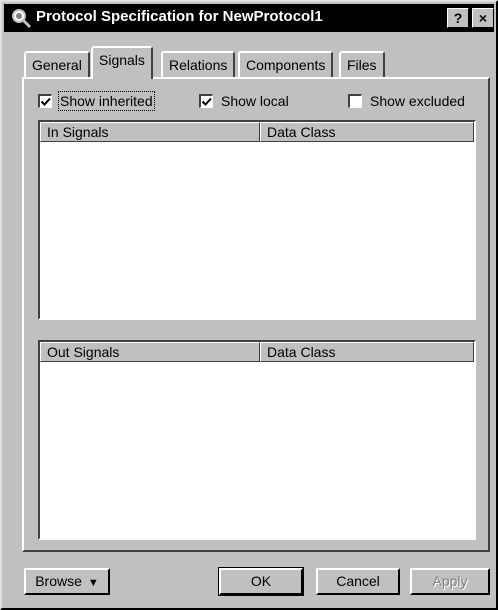 Image resolution: width=498 pixels, height=610 pixels. I want to click on in-signals-column-header: In Signals, so click(150, 132).